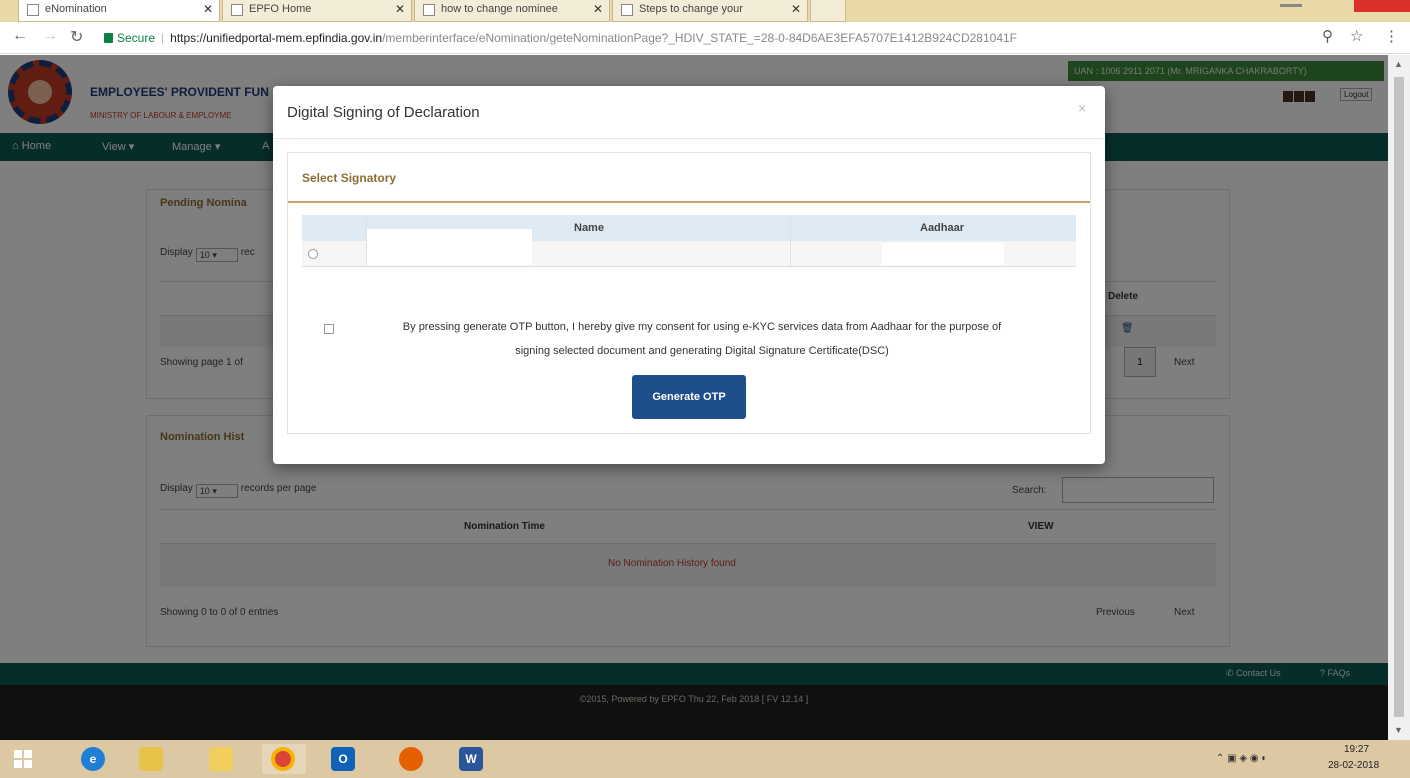 The width and height of the screenshot is (1410, 778). What do you see at coordinates (689, 178) in the screenshot?
I see `signatory-panel-header: Select Signatory` at bounding box center [689, 178].